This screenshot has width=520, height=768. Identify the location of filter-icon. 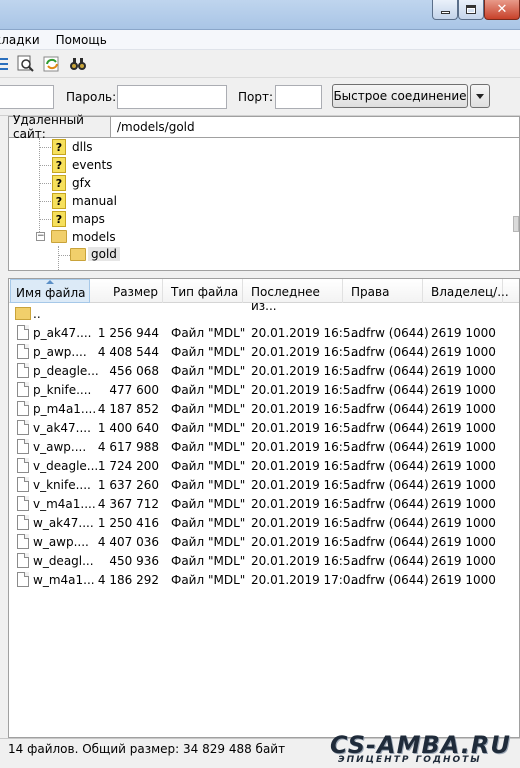
(6, 64).